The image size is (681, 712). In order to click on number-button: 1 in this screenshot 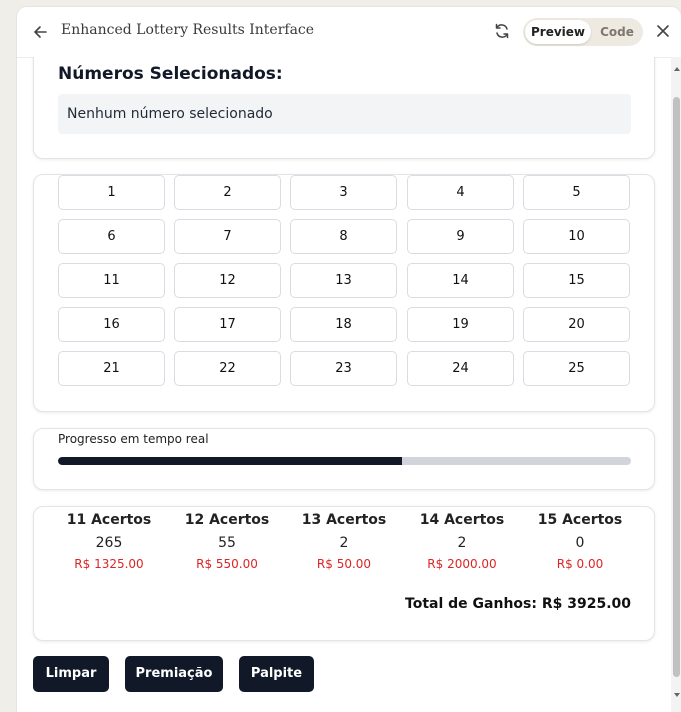, I will do `click(111, 192)`.